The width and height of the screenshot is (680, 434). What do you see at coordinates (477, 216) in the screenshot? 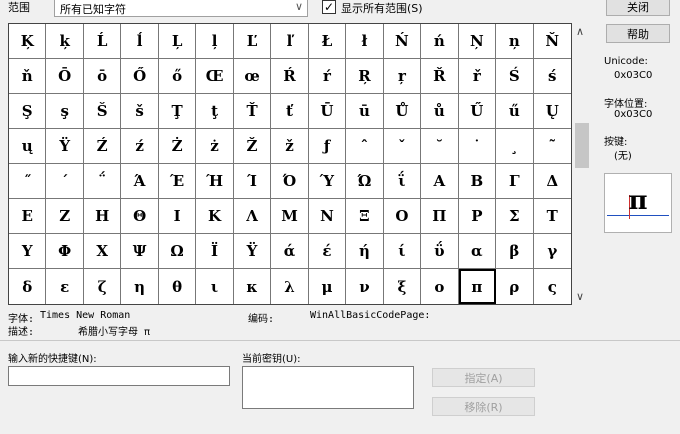
I see `char-cell: Ρ` at bounding box center [477, 216].